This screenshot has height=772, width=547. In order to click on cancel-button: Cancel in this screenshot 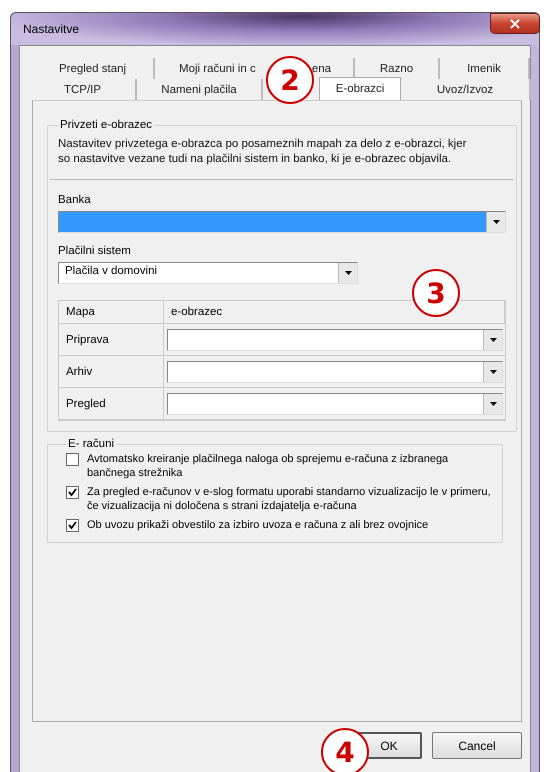, I will do `click(477, 745)`.